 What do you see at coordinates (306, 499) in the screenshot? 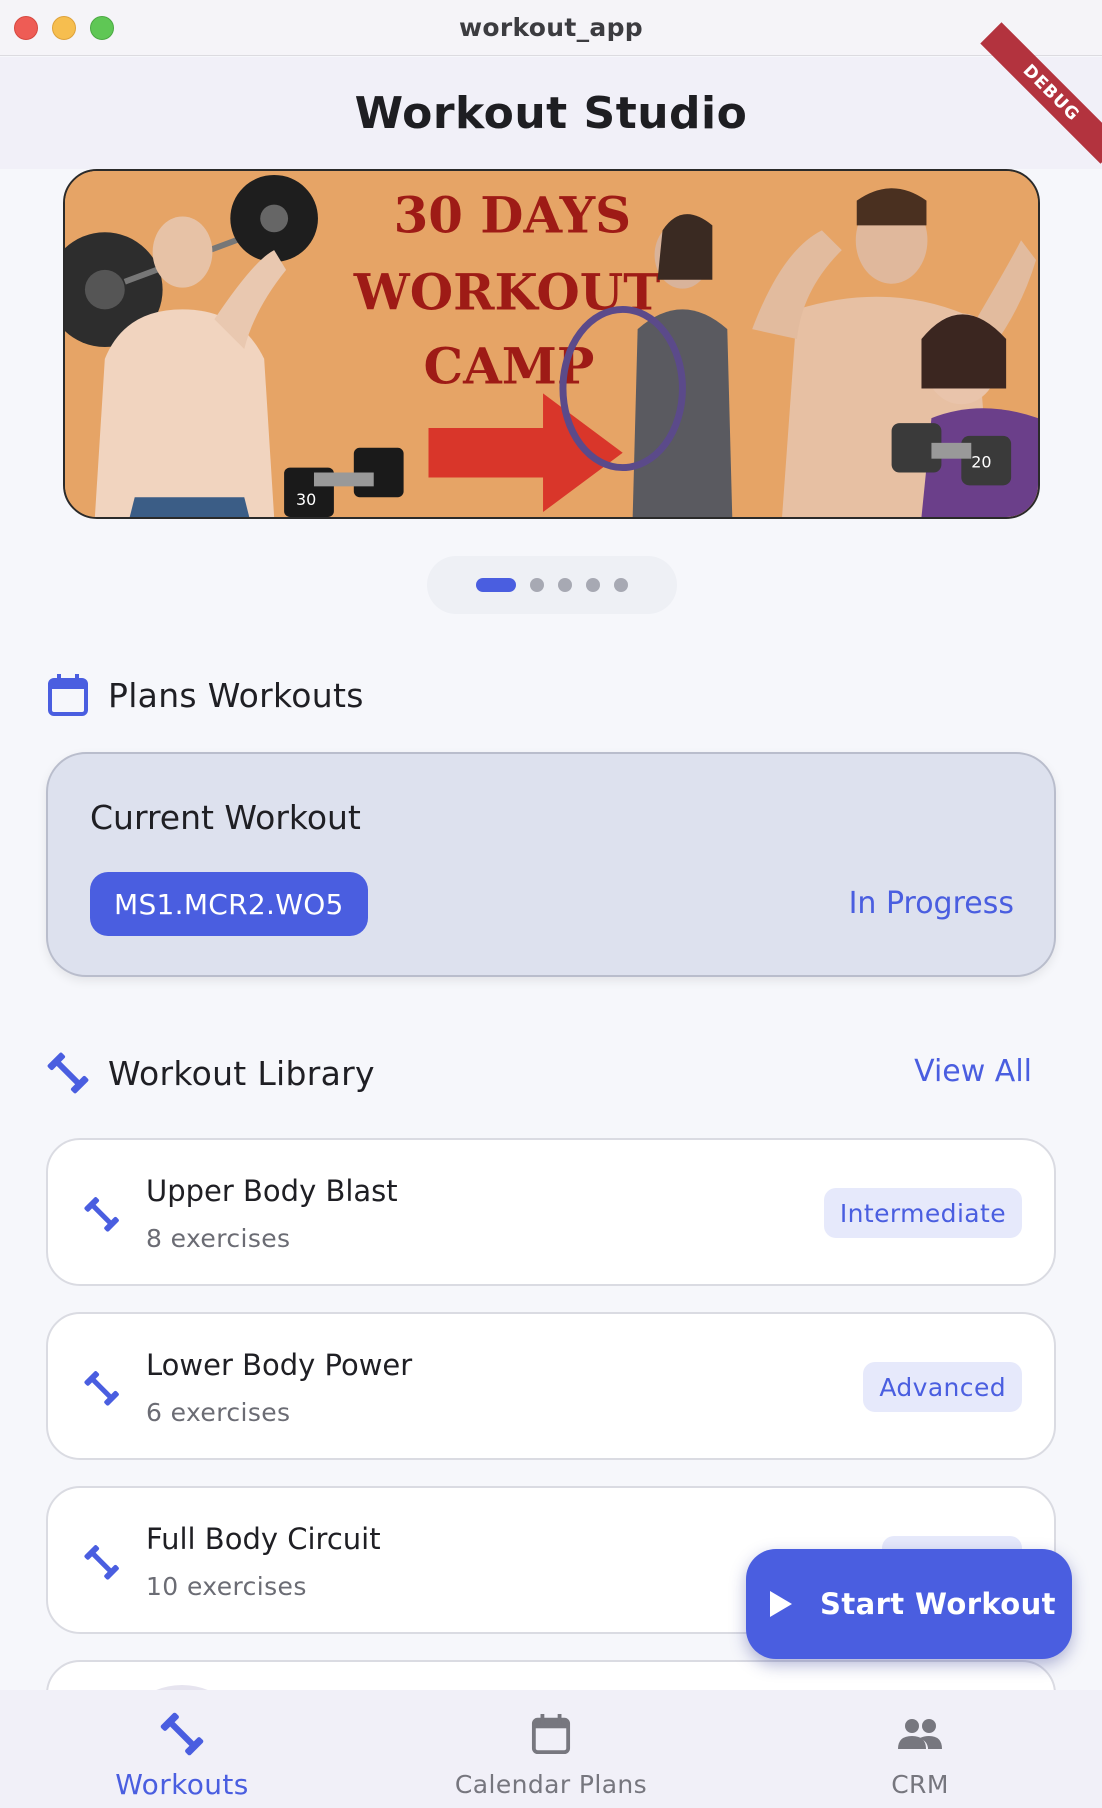
I see `dumbbell-weight-label: 30` at bounding box center [306, 499].